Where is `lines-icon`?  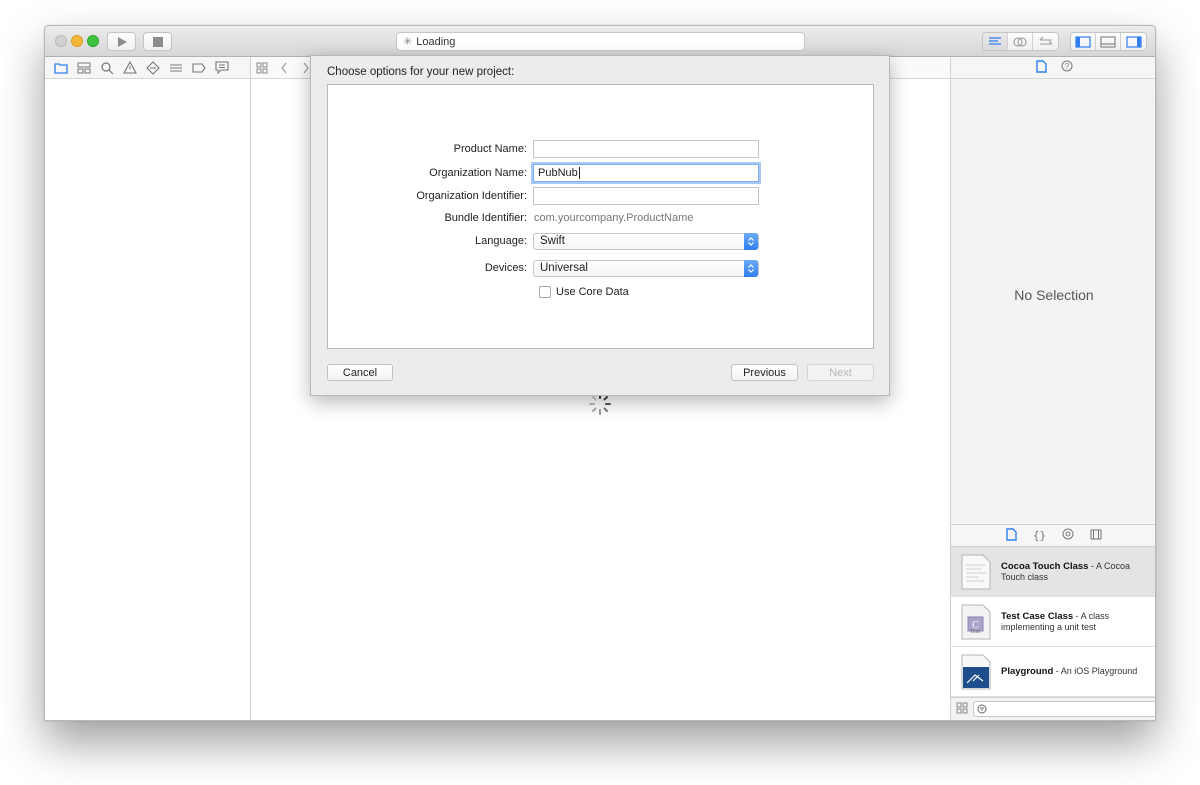
lines-icon is located at coordinates (995, 41).